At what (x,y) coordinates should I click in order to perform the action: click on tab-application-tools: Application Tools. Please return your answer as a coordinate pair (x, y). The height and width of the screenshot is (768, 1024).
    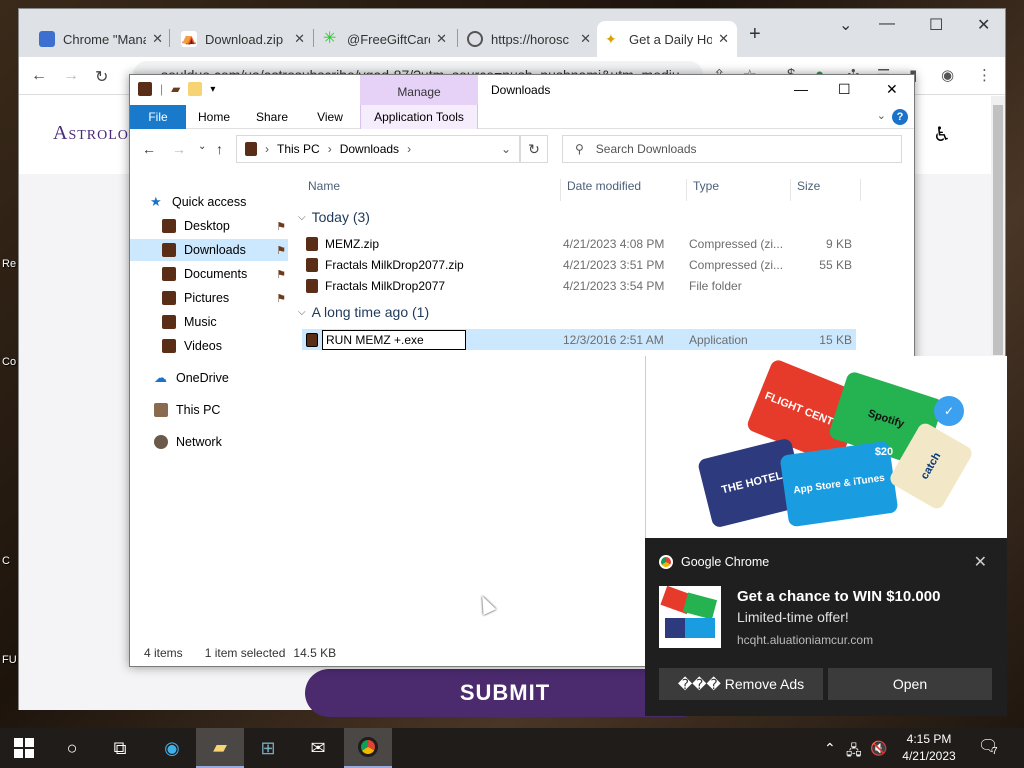
    Looking at the image, I should click on (419, 117).